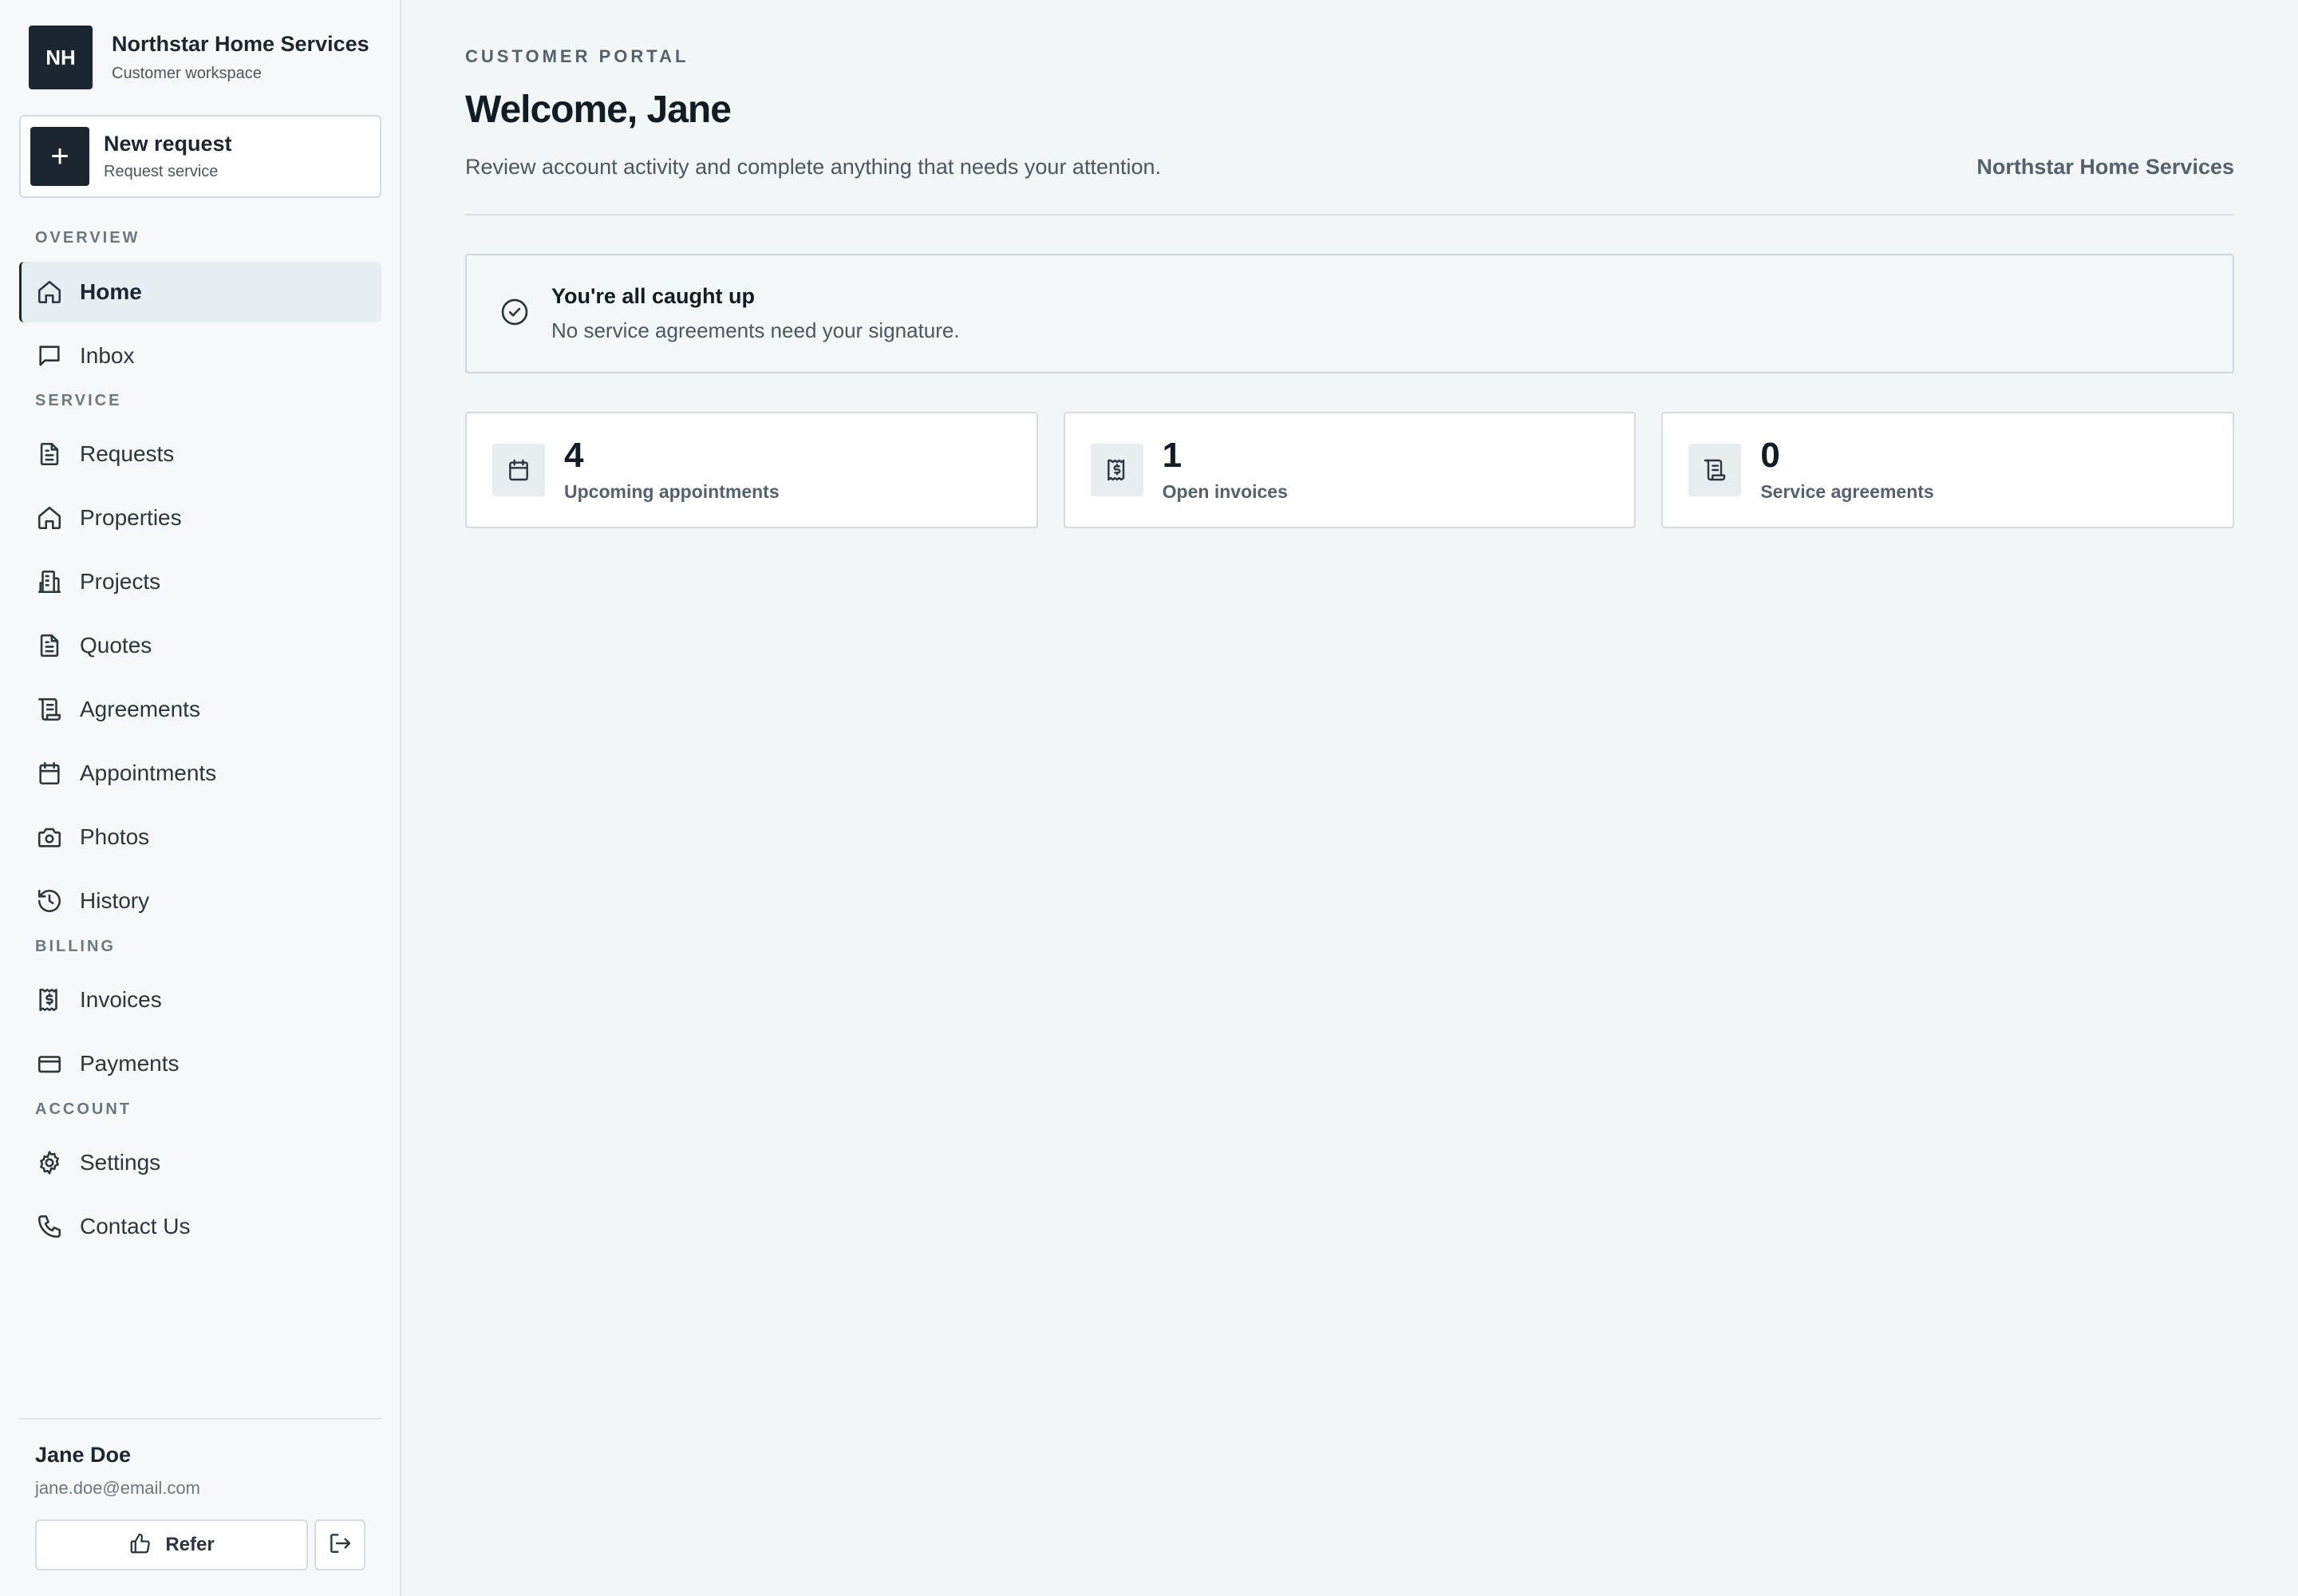 Image resolution: width=2298 pixels, height=1596 pixels. I want to click on stat-label: Service agreements, so click(1847, 491).